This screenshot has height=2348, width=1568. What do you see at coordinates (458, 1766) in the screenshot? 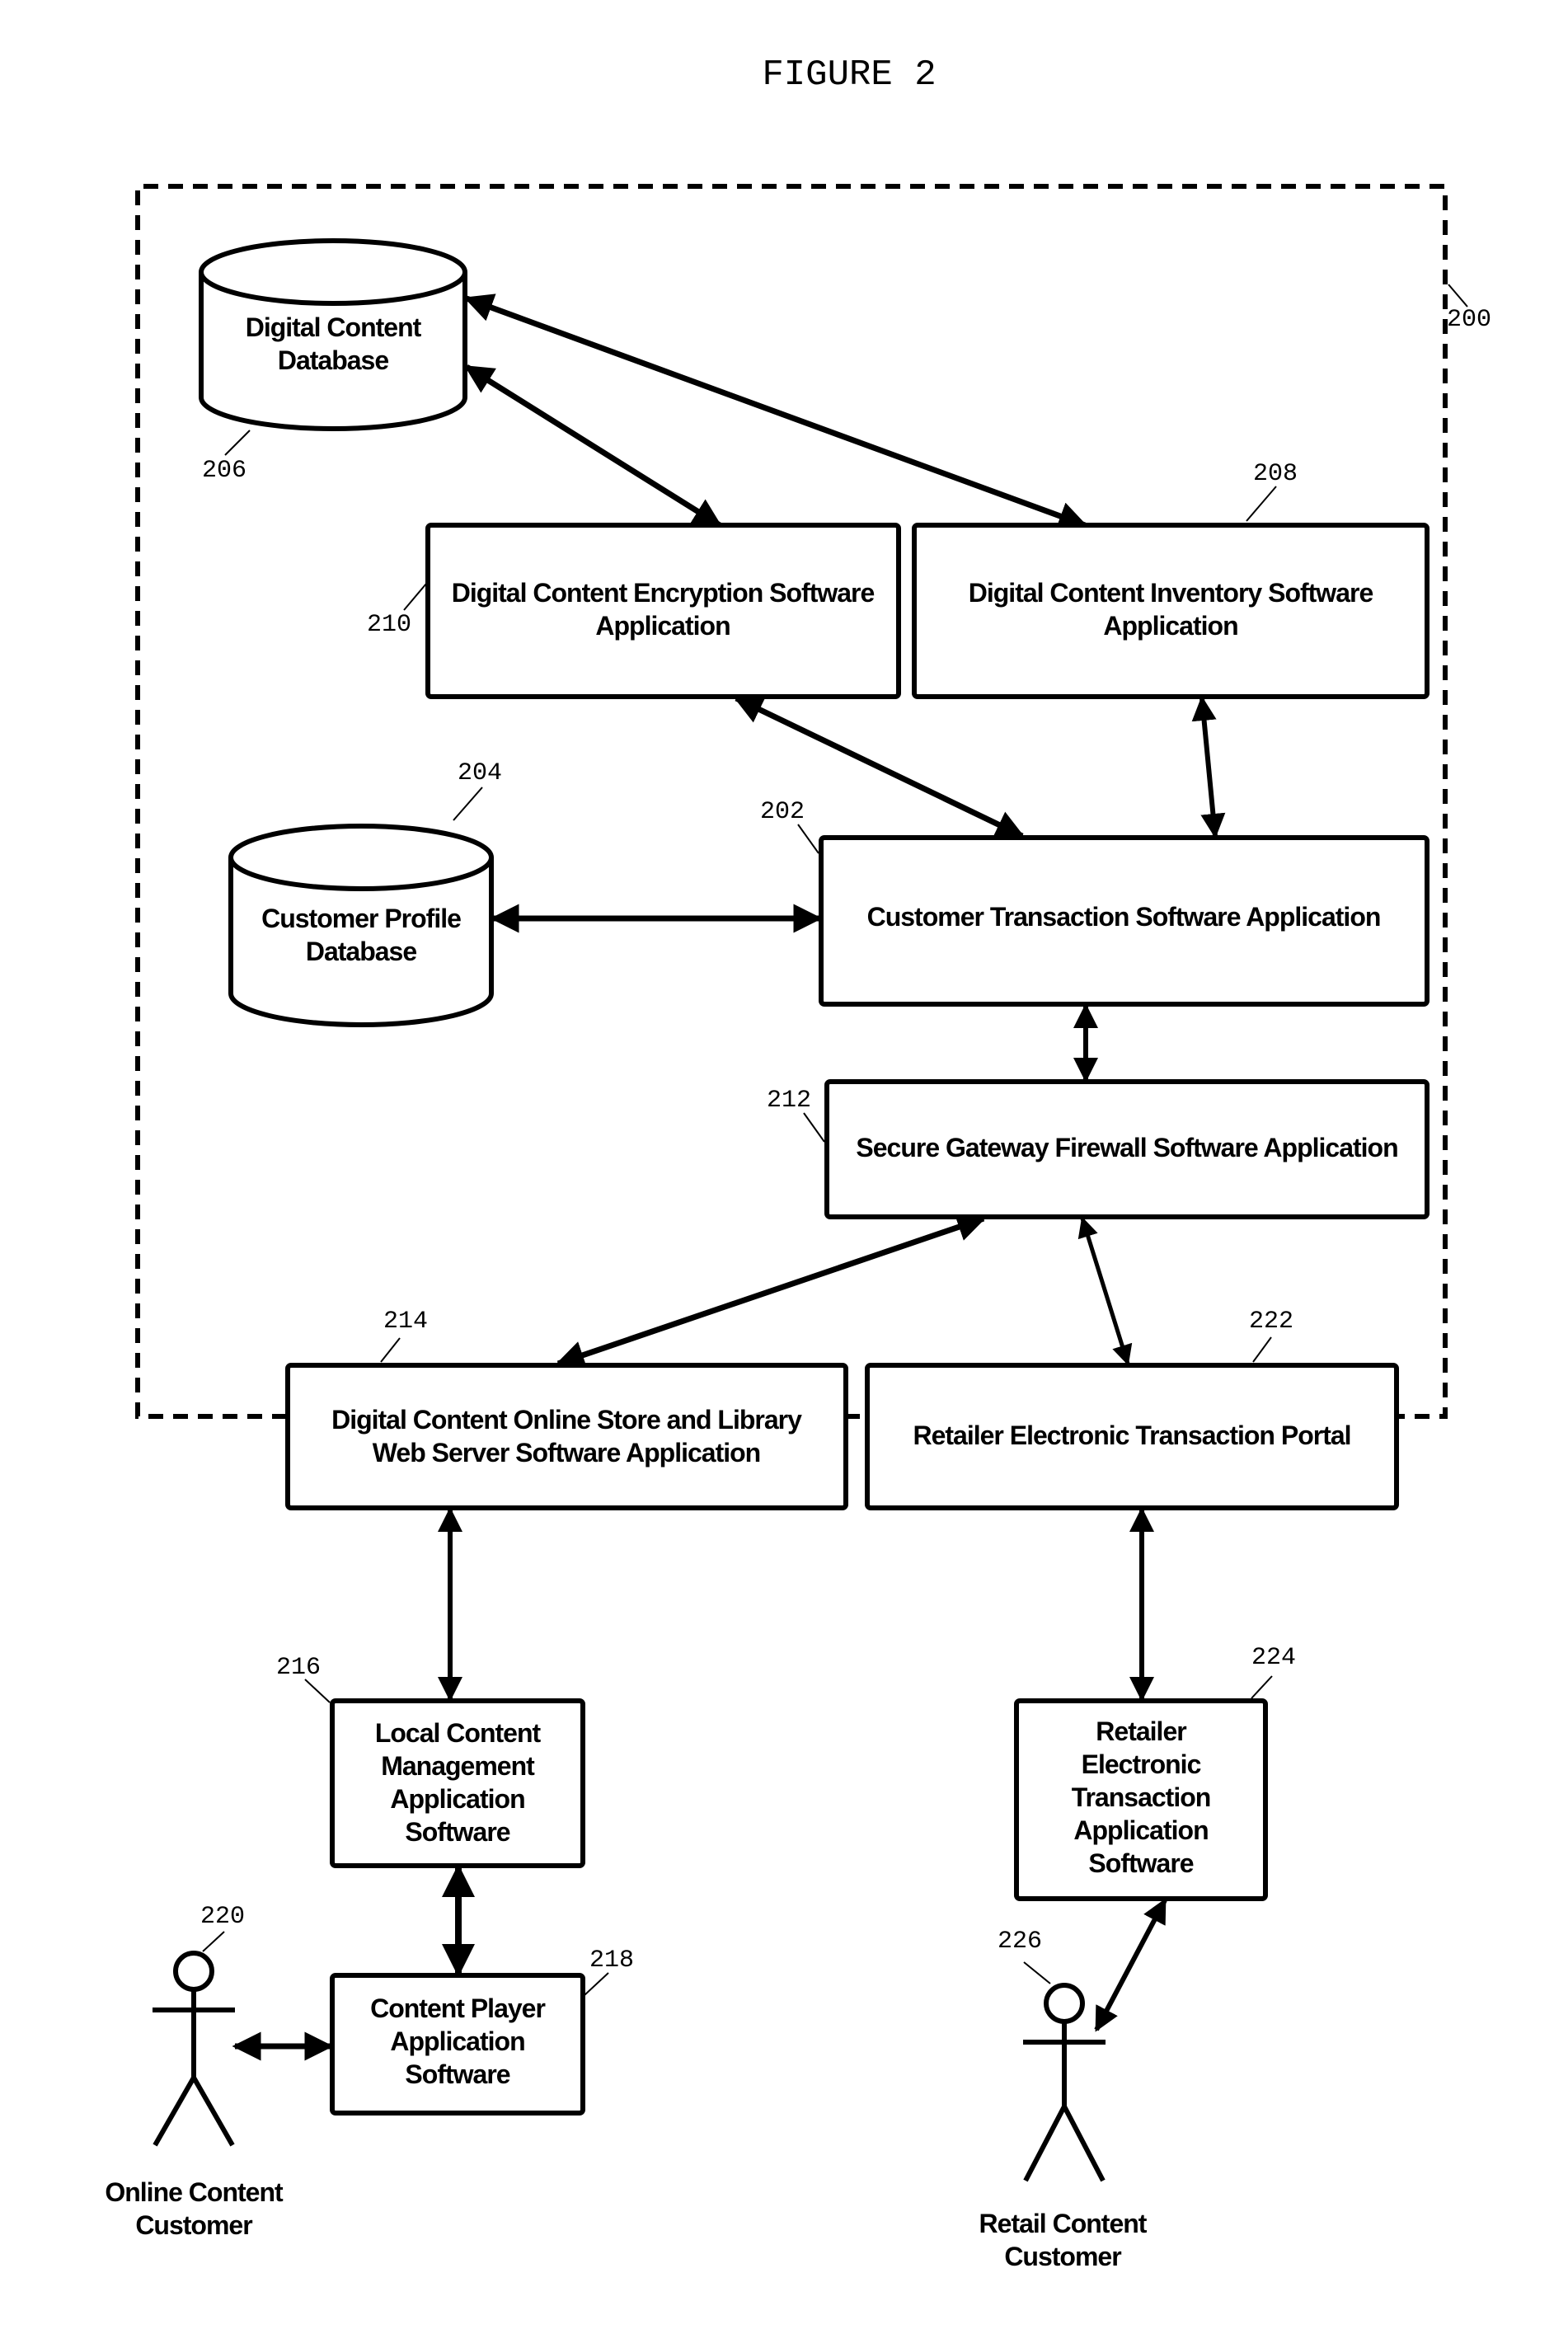
I see `node-label: Management` at bounding box center [458, 1766].